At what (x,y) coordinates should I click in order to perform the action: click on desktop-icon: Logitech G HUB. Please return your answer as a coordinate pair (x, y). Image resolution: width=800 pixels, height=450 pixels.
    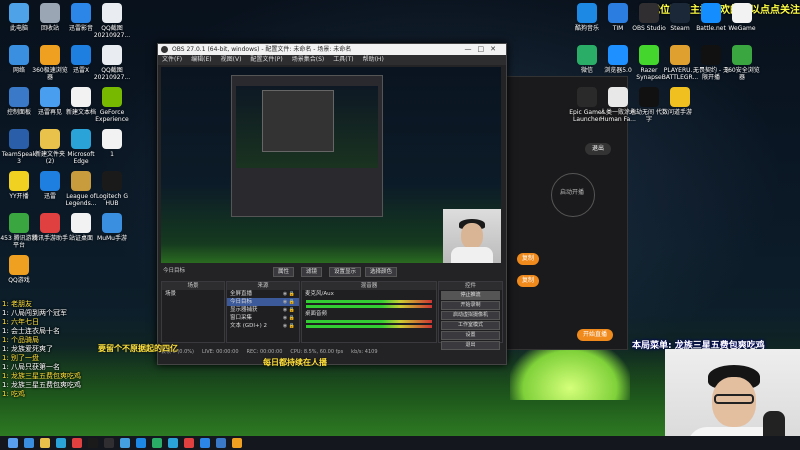
    Looking at the image, I should click on (112, 189).